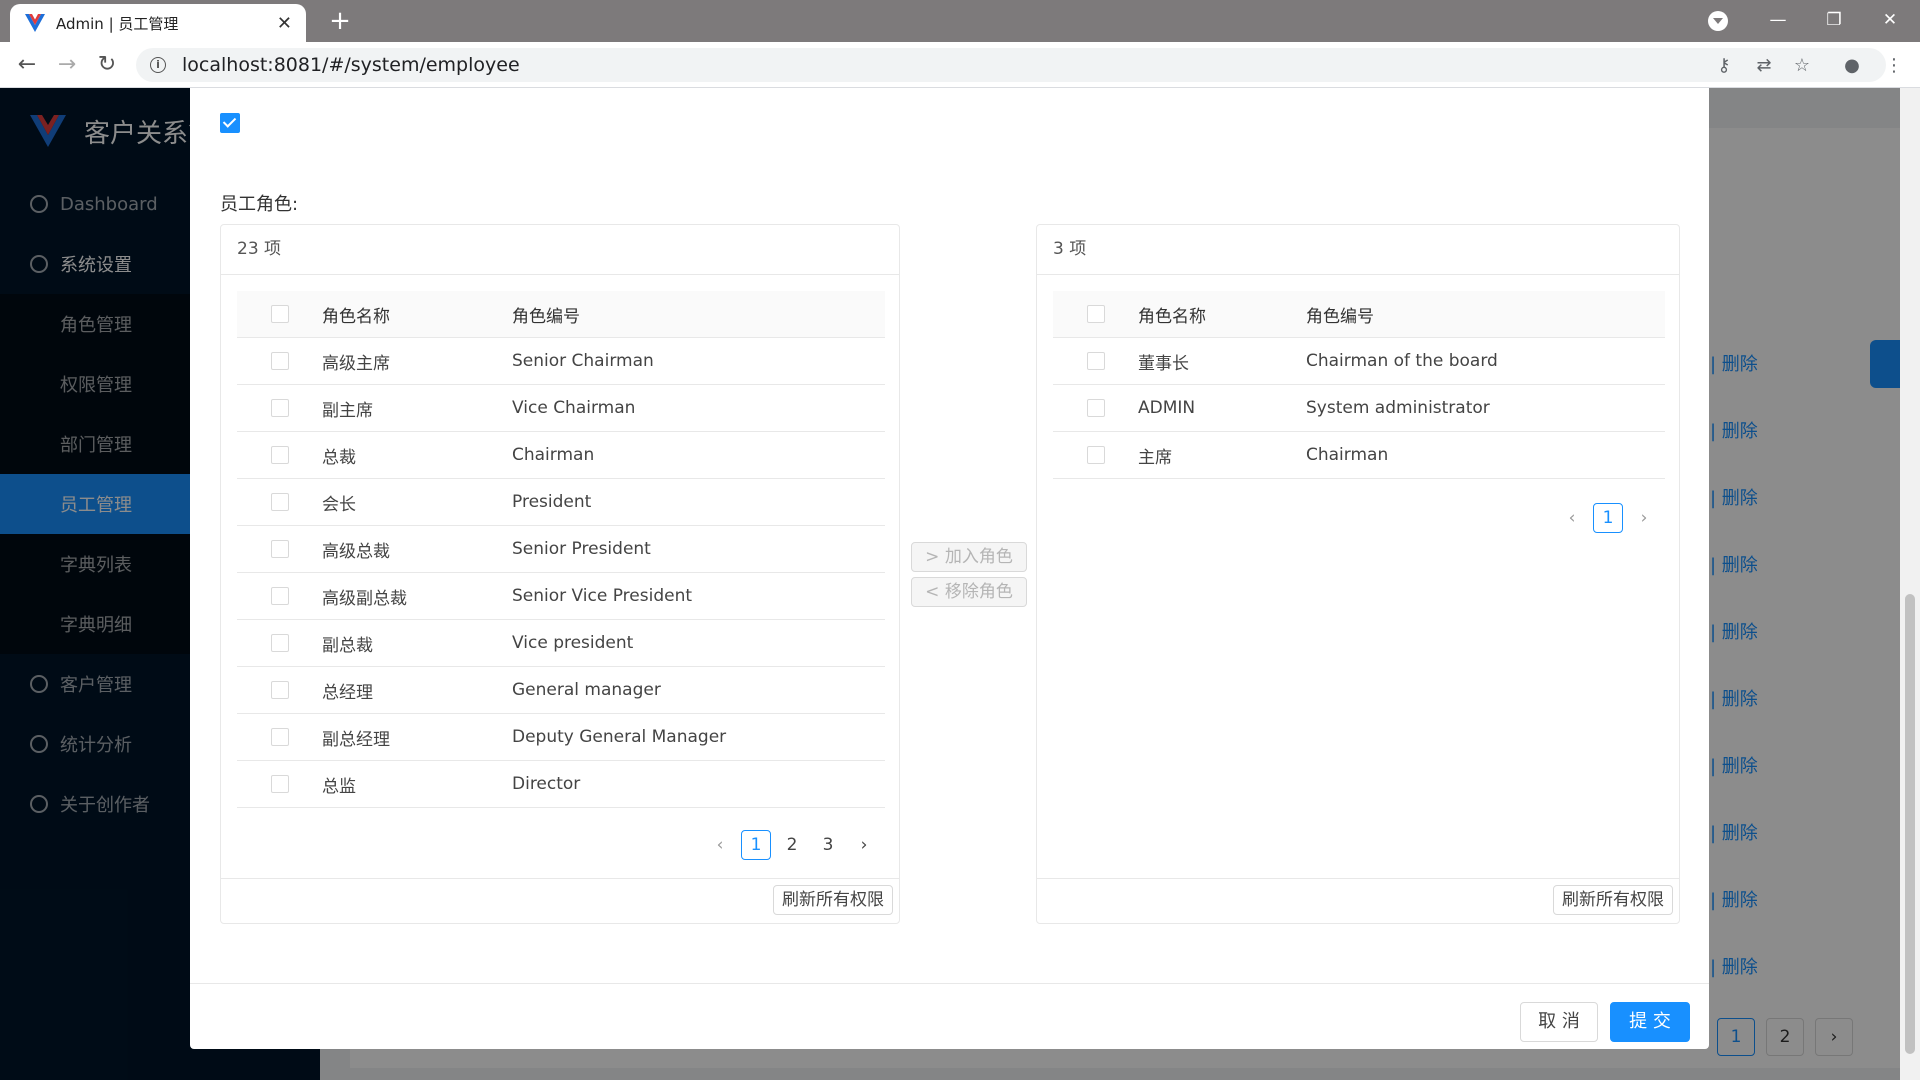 The height and width of the screenshot is (1080, 1920). What do you see at coordinates (364, 598) in the screenshot?
I see `role-name: 高级副总裁` at bounding box center [364, 598].